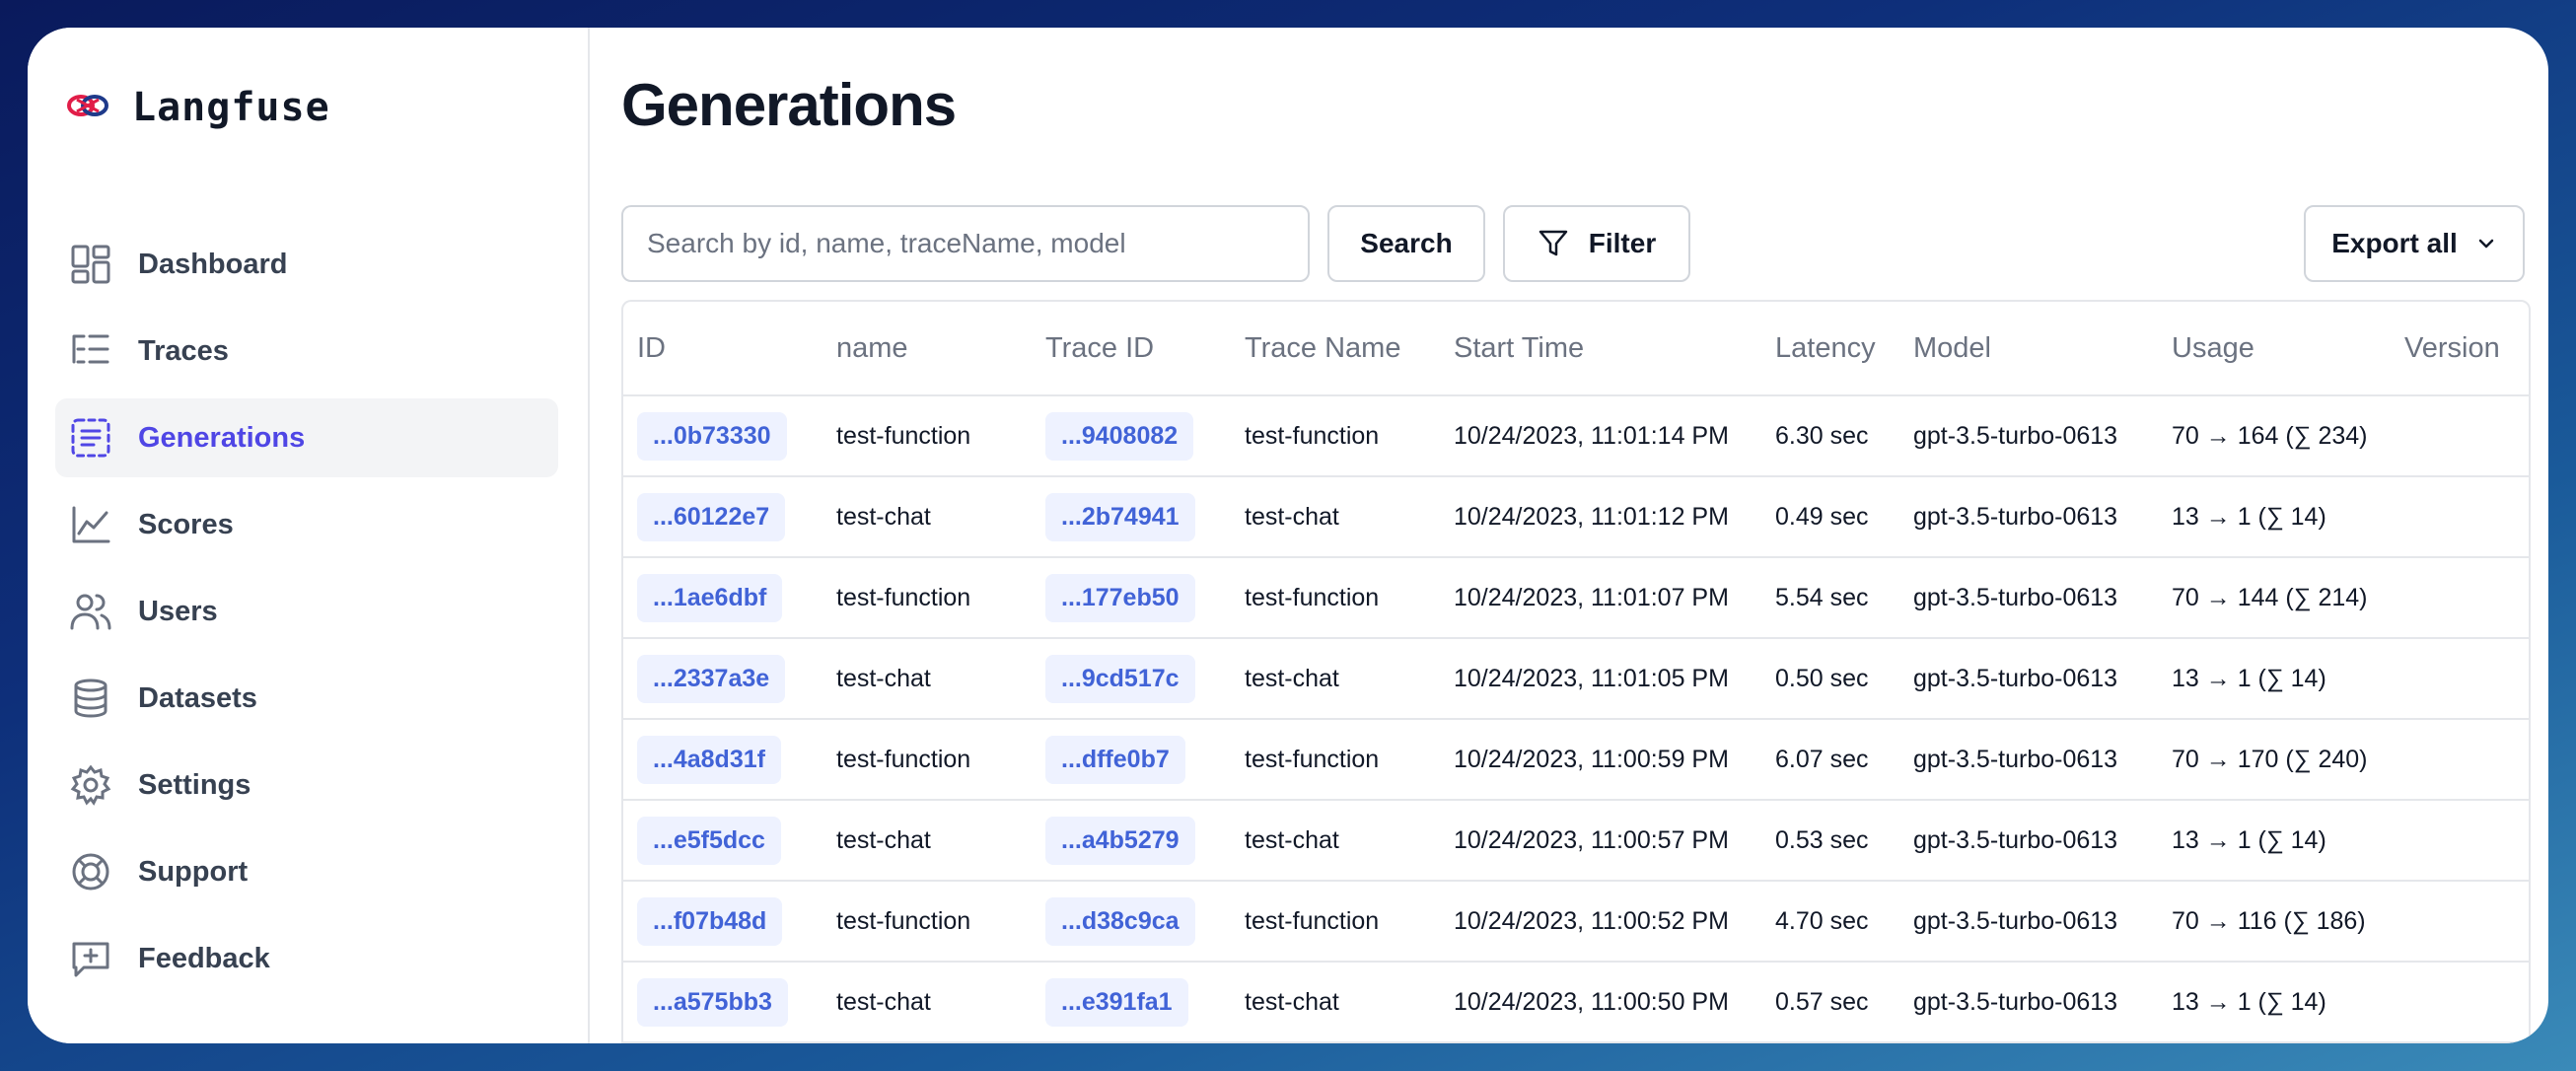 Image resolution: width=2576 pixels, height=1071 pixels. I want to click on trace-id-link: ...d38c9ca, so click(1120, 921).